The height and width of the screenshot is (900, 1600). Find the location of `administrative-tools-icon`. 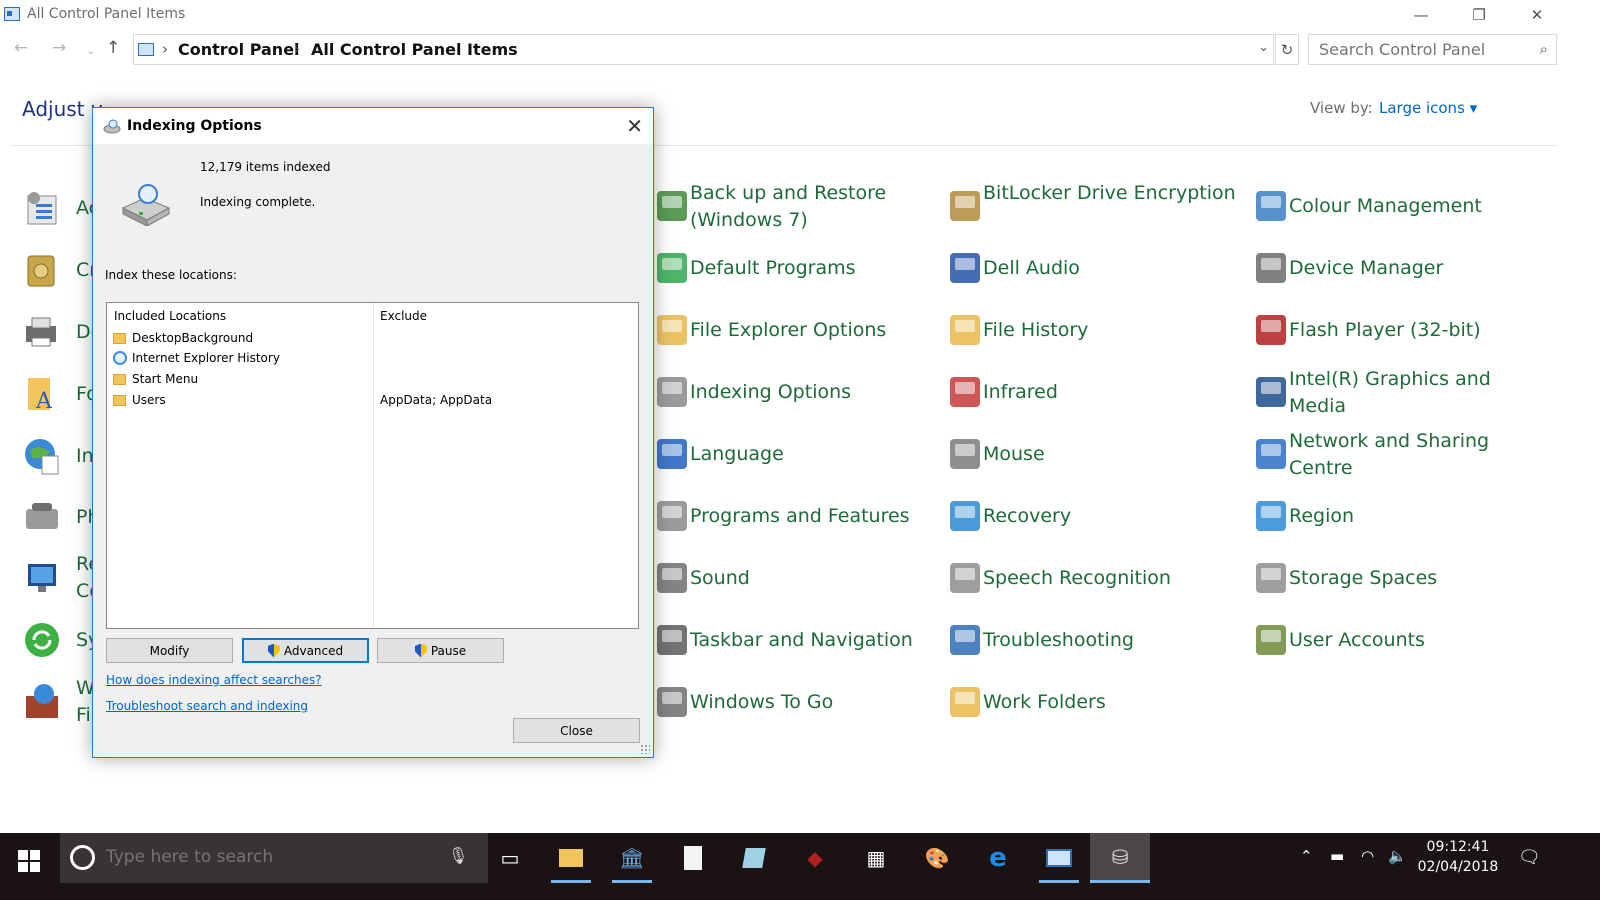

administrative-tools-icon is located at coordinates (42, 208).